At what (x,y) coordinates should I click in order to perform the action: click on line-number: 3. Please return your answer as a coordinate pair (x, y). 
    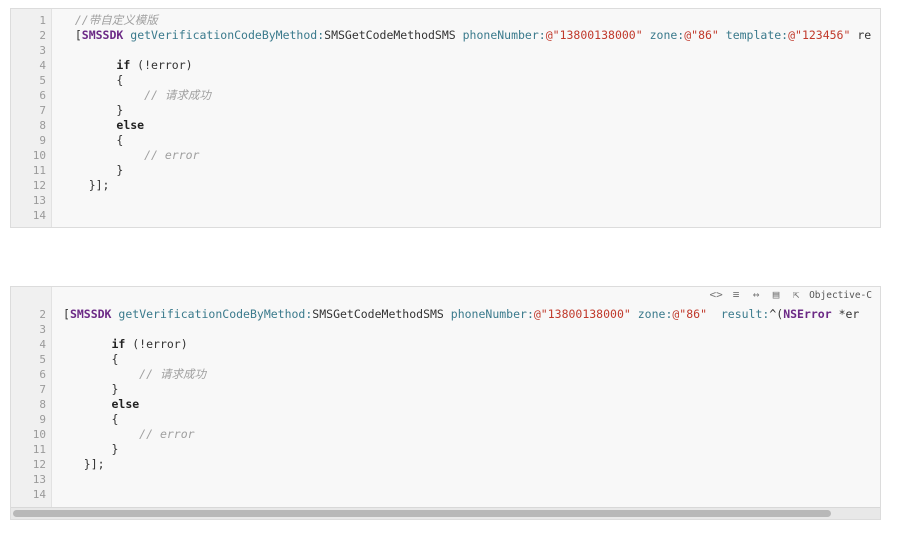
    Looking at the image, I should click on (42, 329).